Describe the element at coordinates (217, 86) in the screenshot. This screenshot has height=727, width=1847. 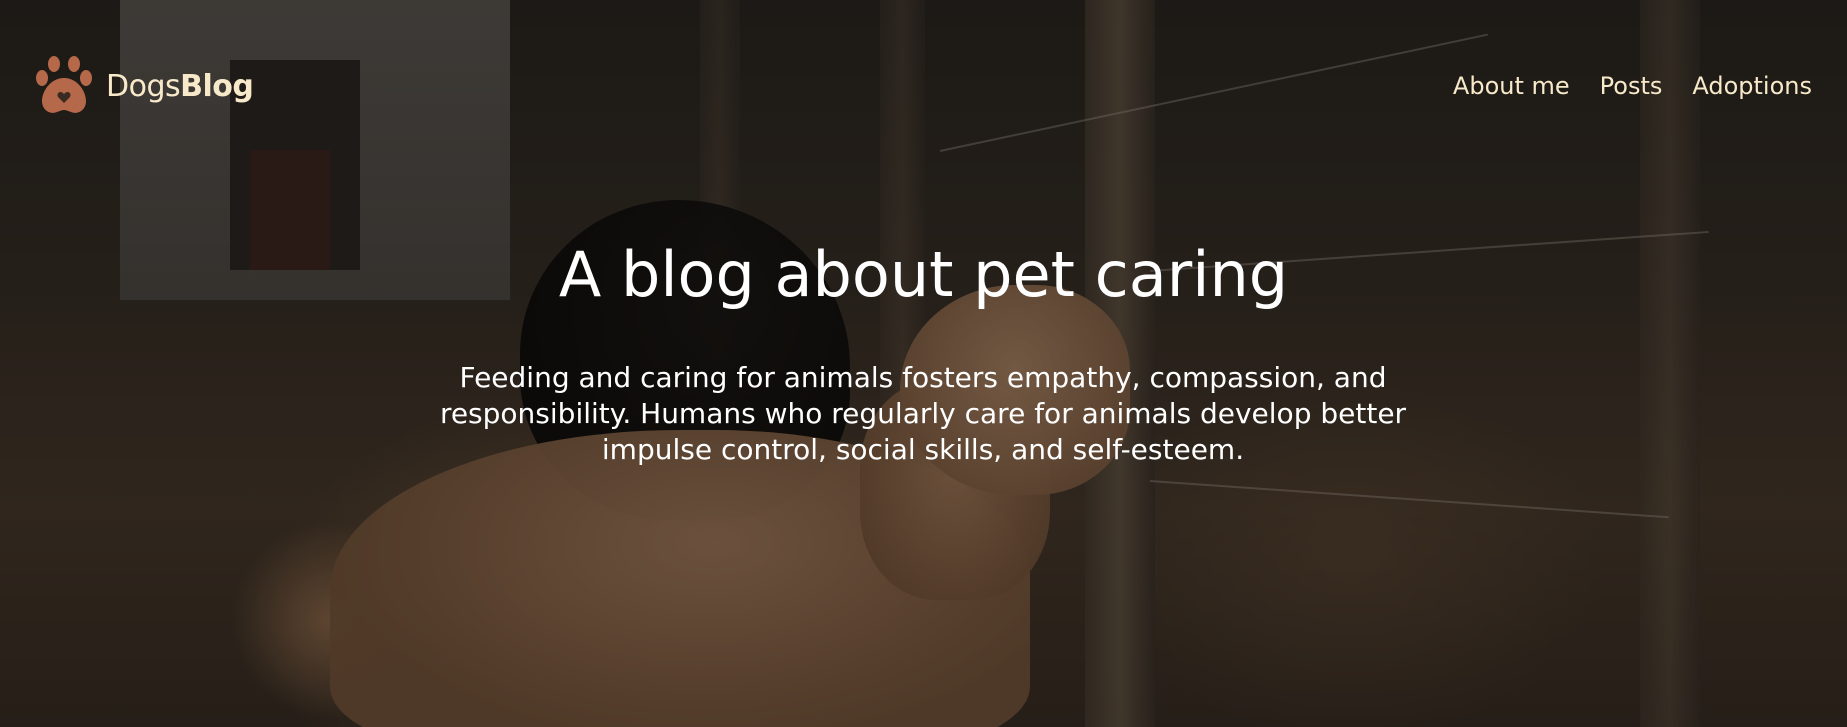
I see `brand-name-bold: Blog` at that location.